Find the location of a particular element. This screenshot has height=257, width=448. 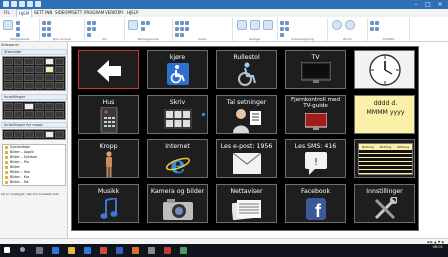

paste-icon is located at coordinates (8, 25).